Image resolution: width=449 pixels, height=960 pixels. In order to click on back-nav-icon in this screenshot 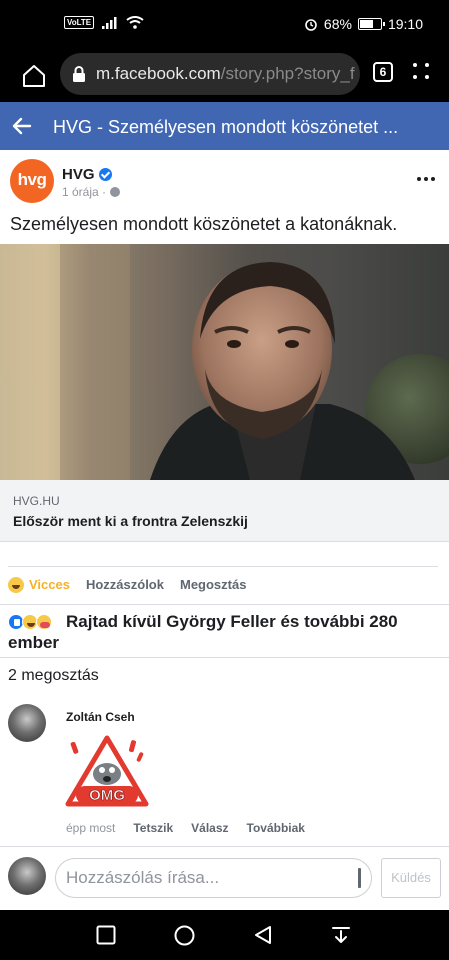, I will do `click(263, 935)`.